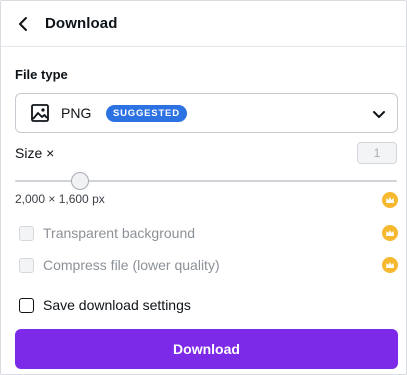 The image size is (407, 375). I want to click on transparent-background-option: Transparent background, so click(107, 233).